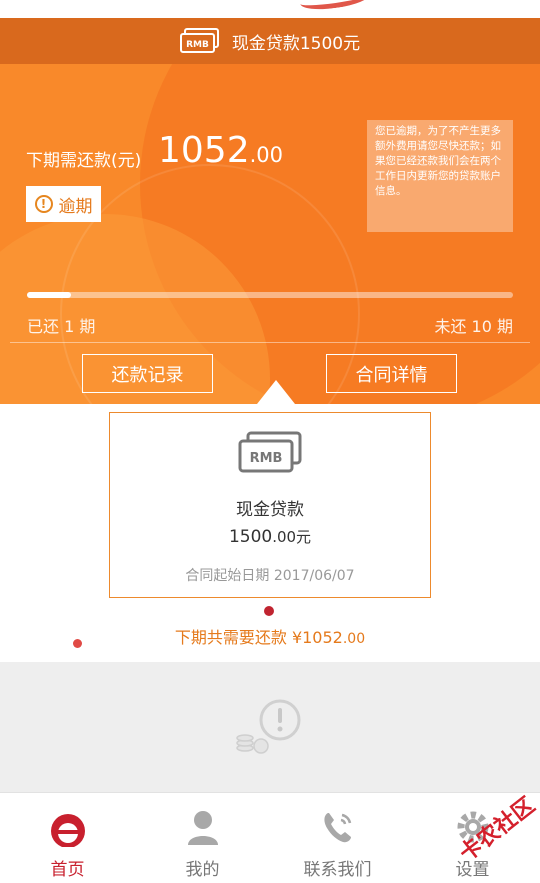 This screenshot has height=883, width=540. What do you see at coordinates (335, 6) in the screenshot?
I see `decorative-swoosh` at bounding box center [335, 6].